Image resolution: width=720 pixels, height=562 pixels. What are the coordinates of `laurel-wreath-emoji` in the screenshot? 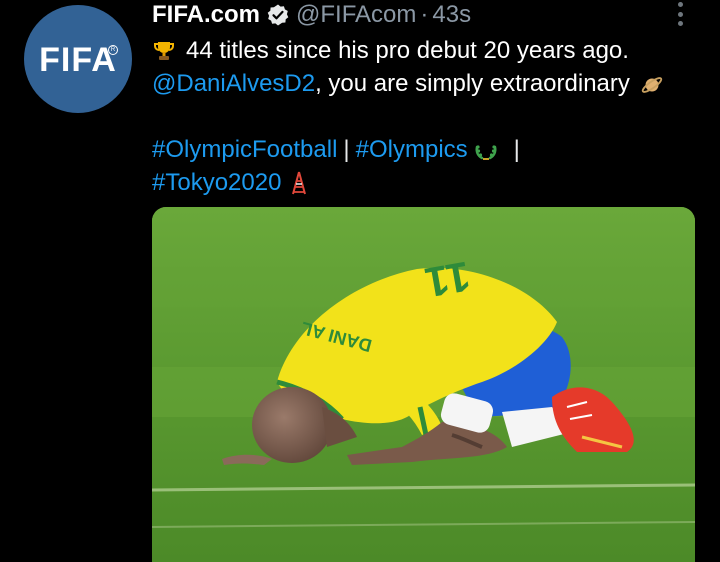 It's located at (486, 150).